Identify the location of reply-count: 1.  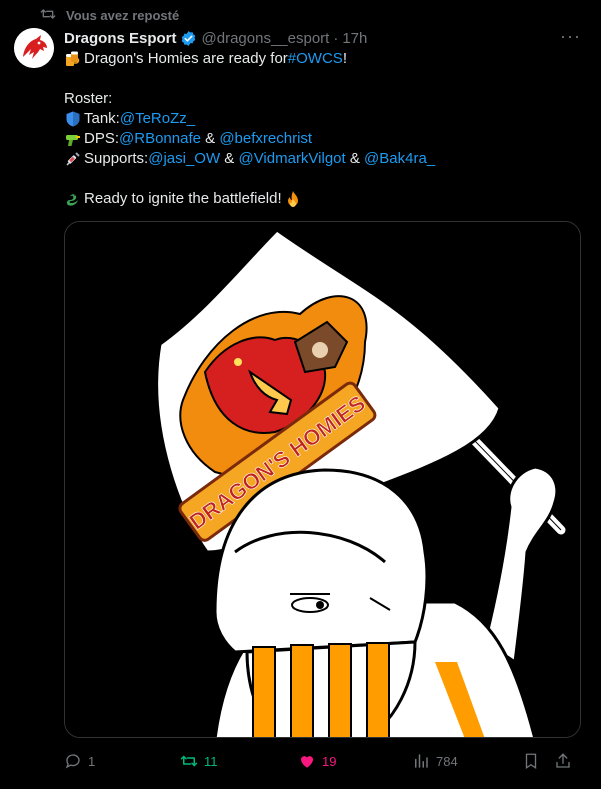
(92, 761).